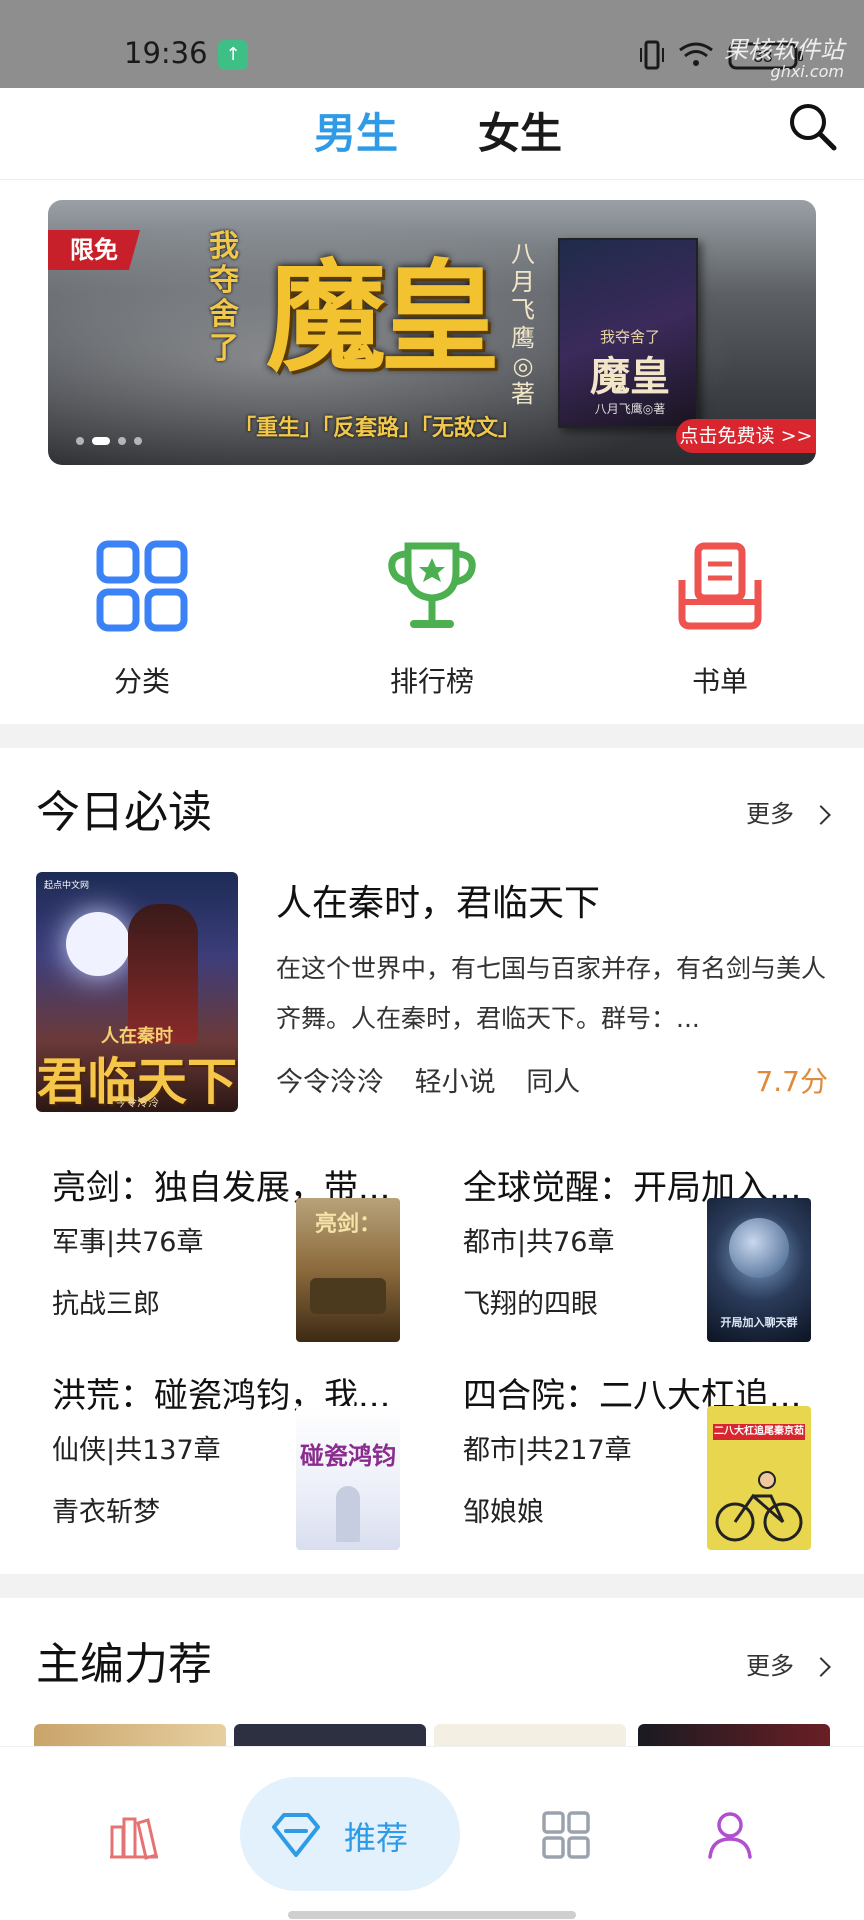 This screenshot has width=864, height=1920. What do you see at coordinates (719, 681) in the screenshot?
I see `quick-entry-label: 书单` at bounding box center [719, 681].